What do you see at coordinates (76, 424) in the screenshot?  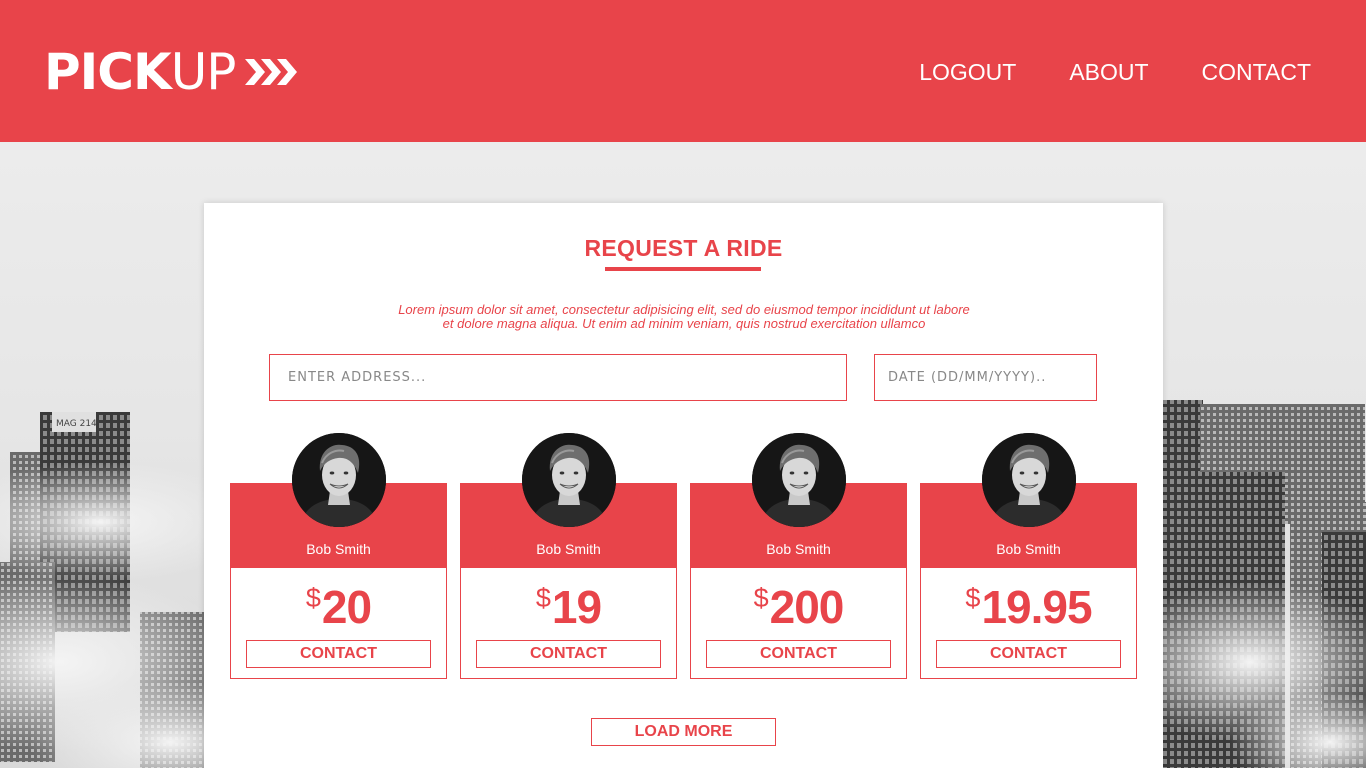 I see `building-sign: MAG 214` at bounding box center [76, 424].